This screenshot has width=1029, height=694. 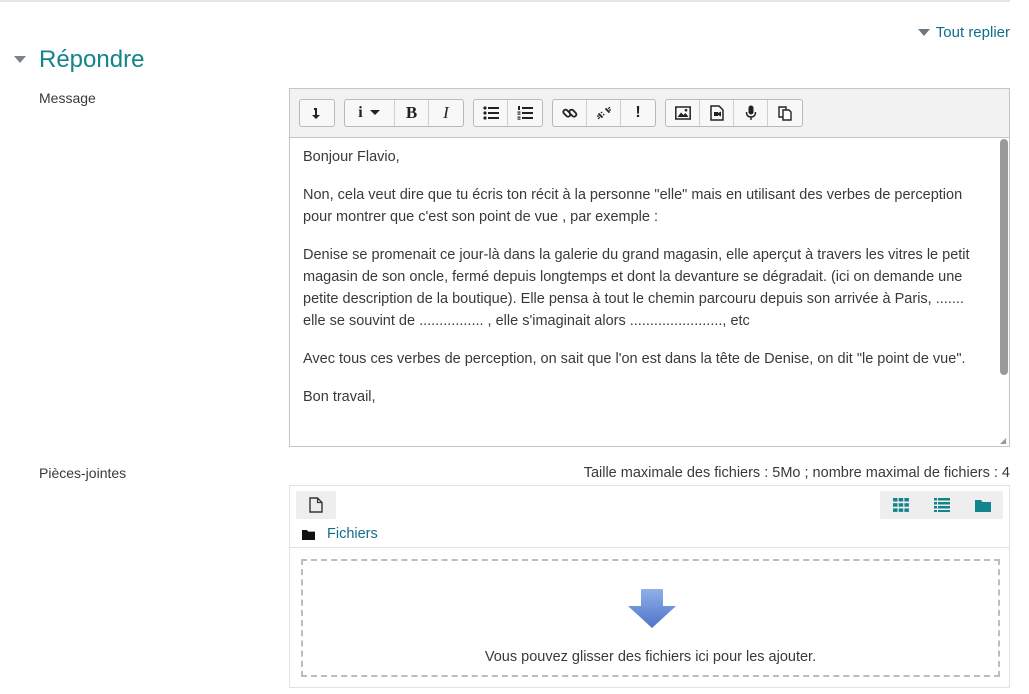 I want to click on bold-button: B, so click(x=412, y=113).